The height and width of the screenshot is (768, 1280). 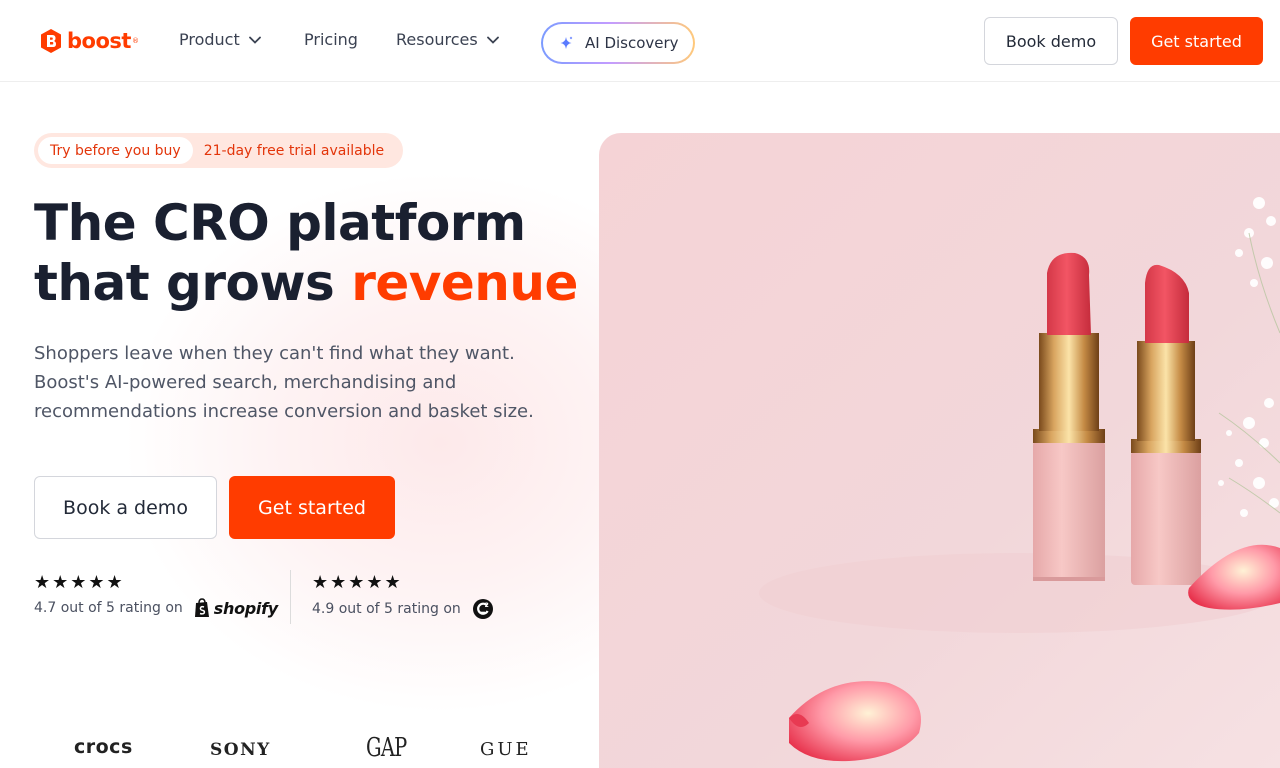 I want to click on logo-wordmark: boost, so click(x=99, y=41).